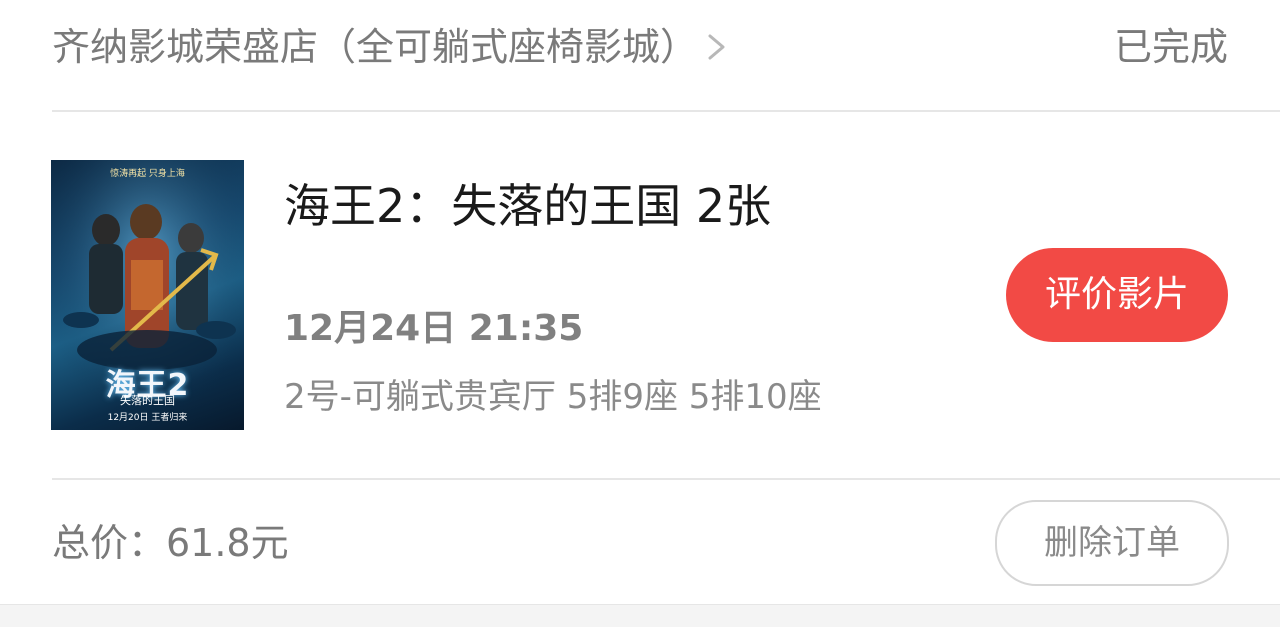 This screenshot has width=1280, height=627. Describe the element at coordinates (553, 397) in the screenshot. I see `hall-and-seats: 2号-可躺式贵宾厅 5排9座 5排10座` at that location.